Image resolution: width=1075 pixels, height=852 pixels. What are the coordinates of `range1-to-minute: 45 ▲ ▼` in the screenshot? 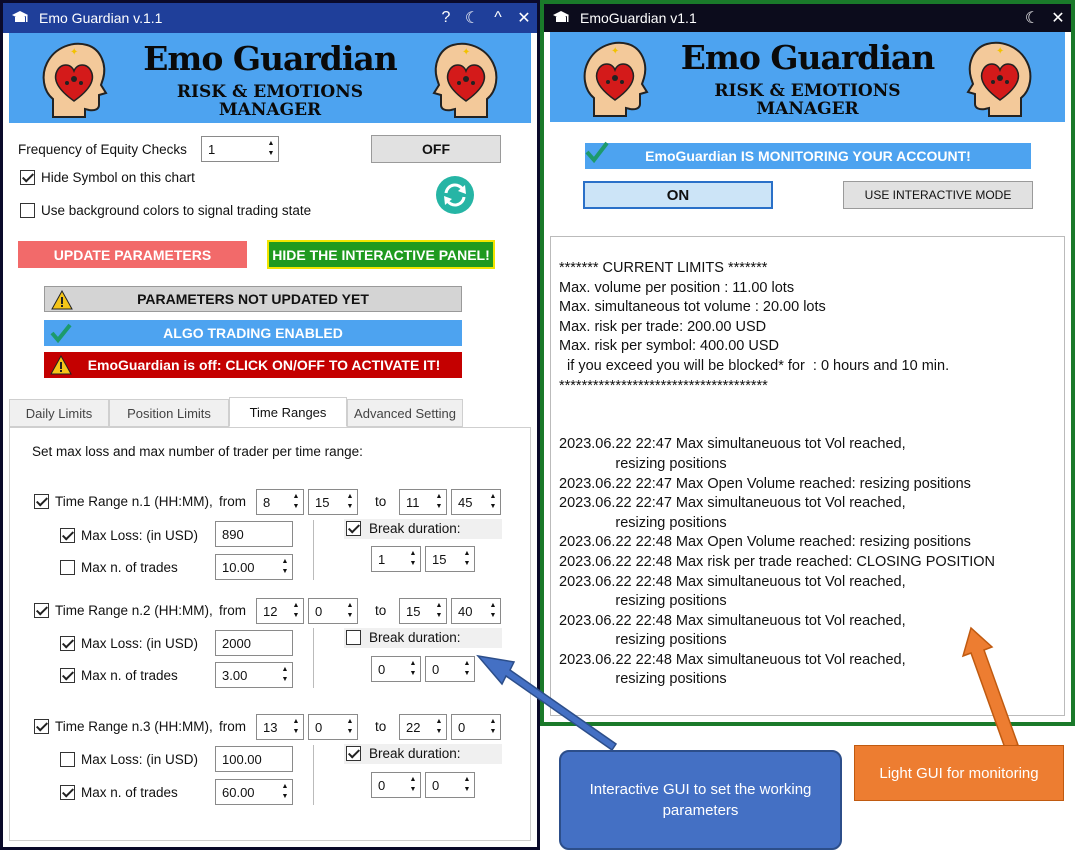 It's located at (476, 502).